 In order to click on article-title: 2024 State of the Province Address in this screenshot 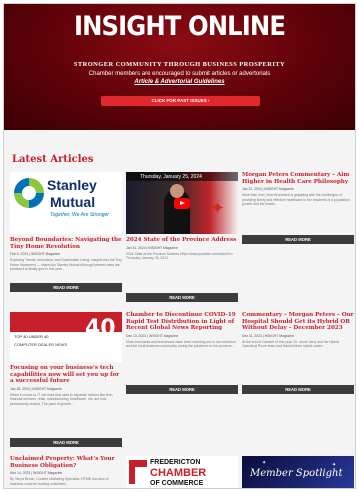, I will do `click(182, 240)`.